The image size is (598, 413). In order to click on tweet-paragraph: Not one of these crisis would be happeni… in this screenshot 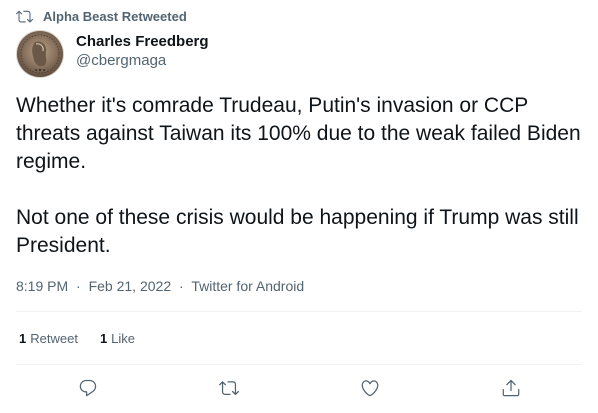, I will do `click(297, 231)`.